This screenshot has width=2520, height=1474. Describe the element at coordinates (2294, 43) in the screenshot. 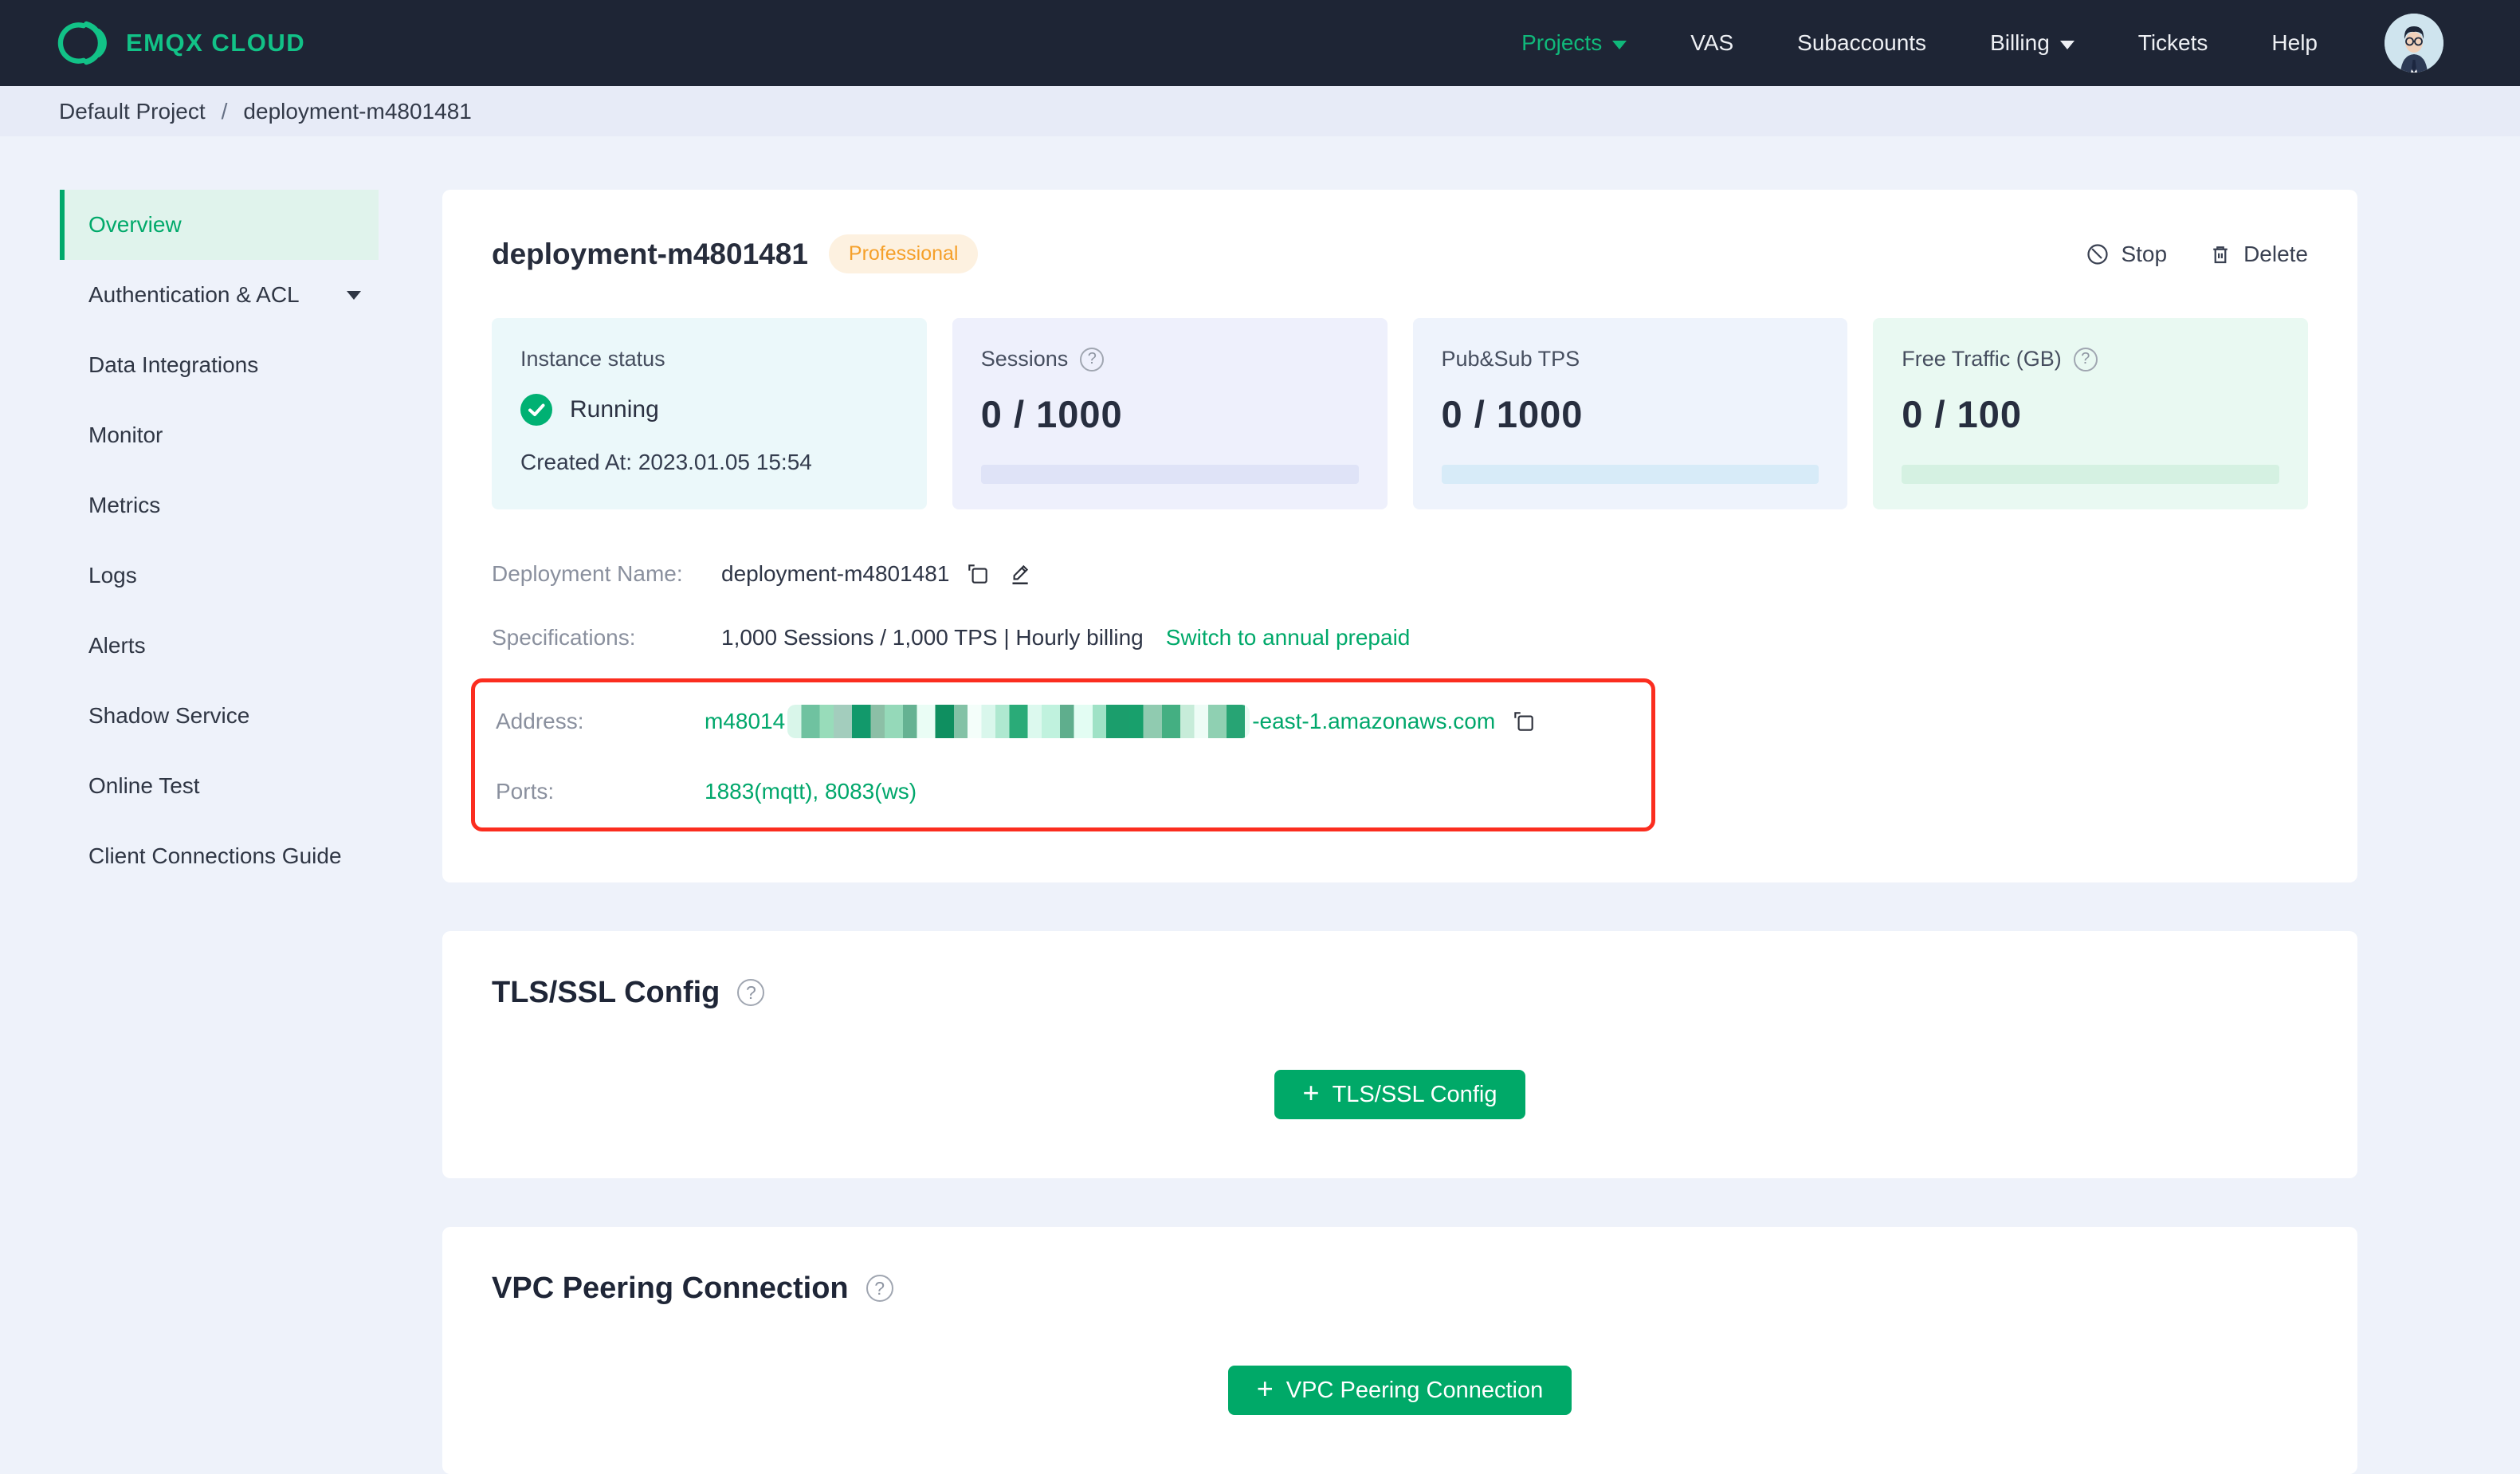

I see `nav-item-help: Help` at that location.